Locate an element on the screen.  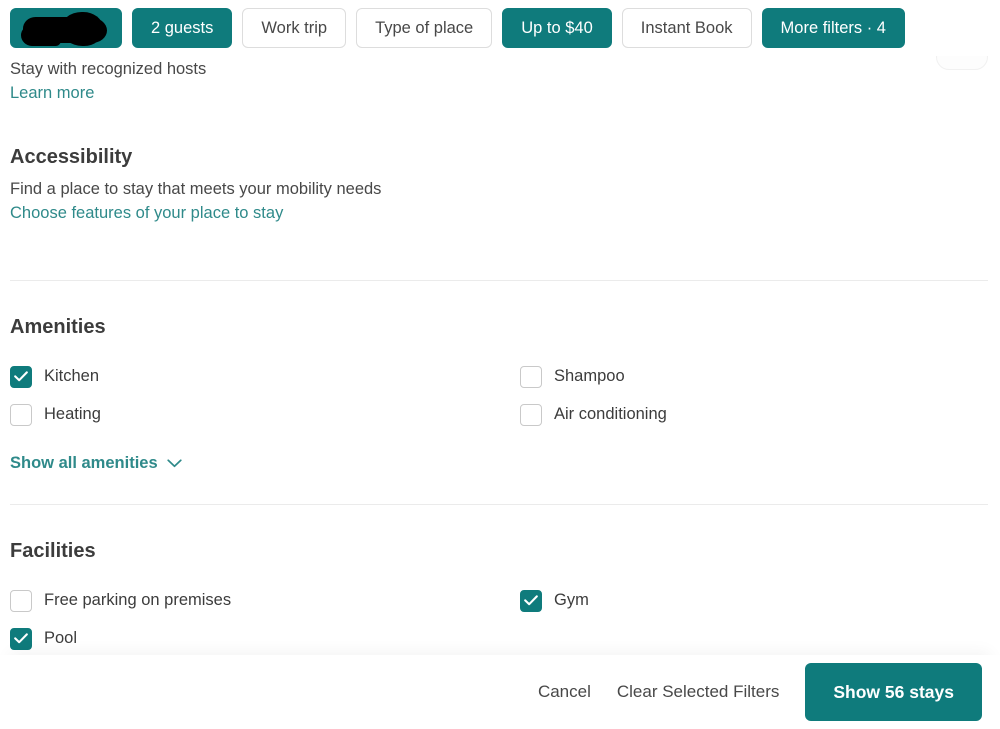
amenity-air-conditioning-label: Air conditioning is located at coordinates (610, 414).